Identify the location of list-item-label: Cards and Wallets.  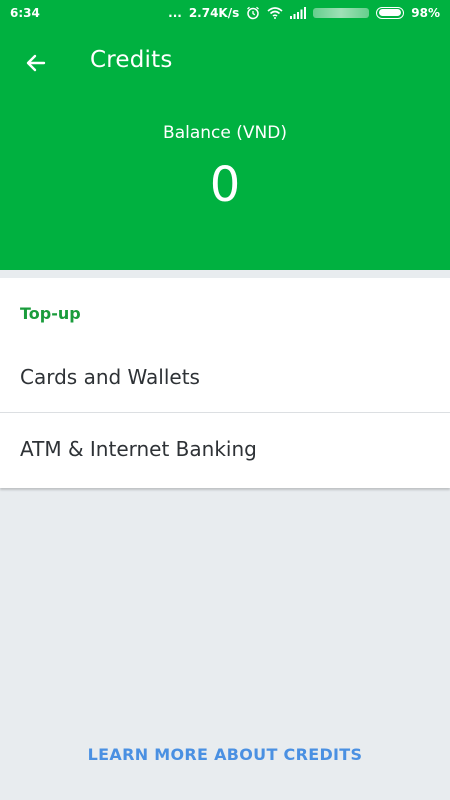
(110, 377).